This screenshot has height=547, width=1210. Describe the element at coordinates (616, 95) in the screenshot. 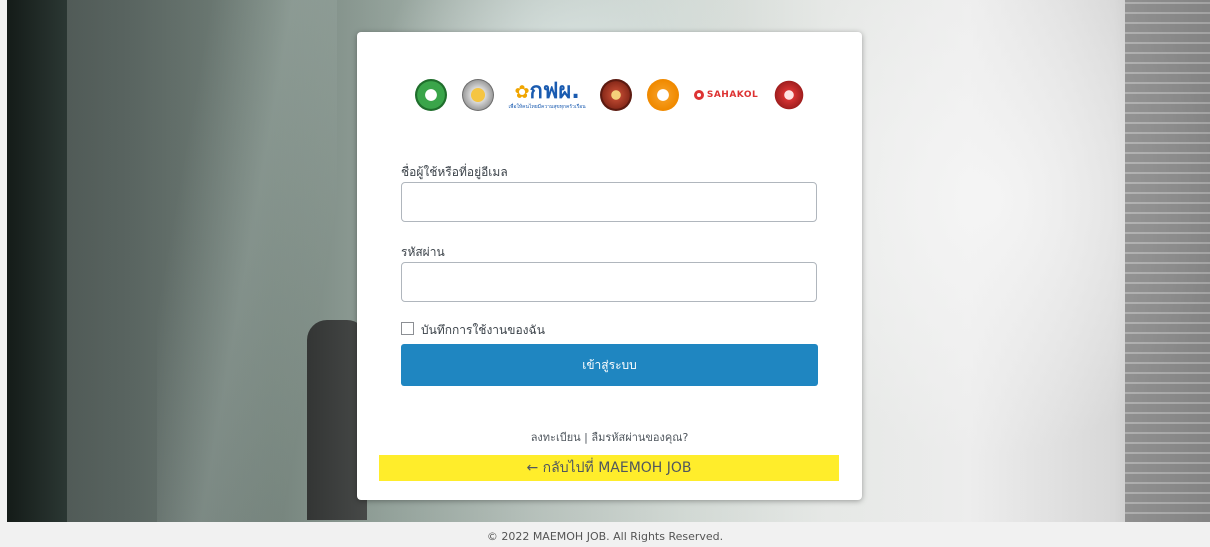

I see `logo-red-seal` at that location.